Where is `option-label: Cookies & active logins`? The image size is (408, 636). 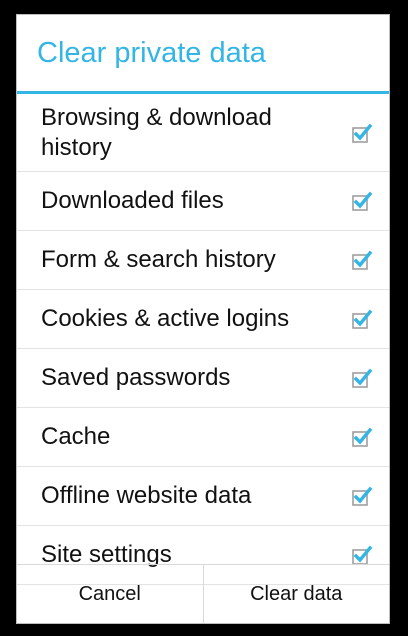
option-label: Cookies & active logins is located at coordinates (165, 318).